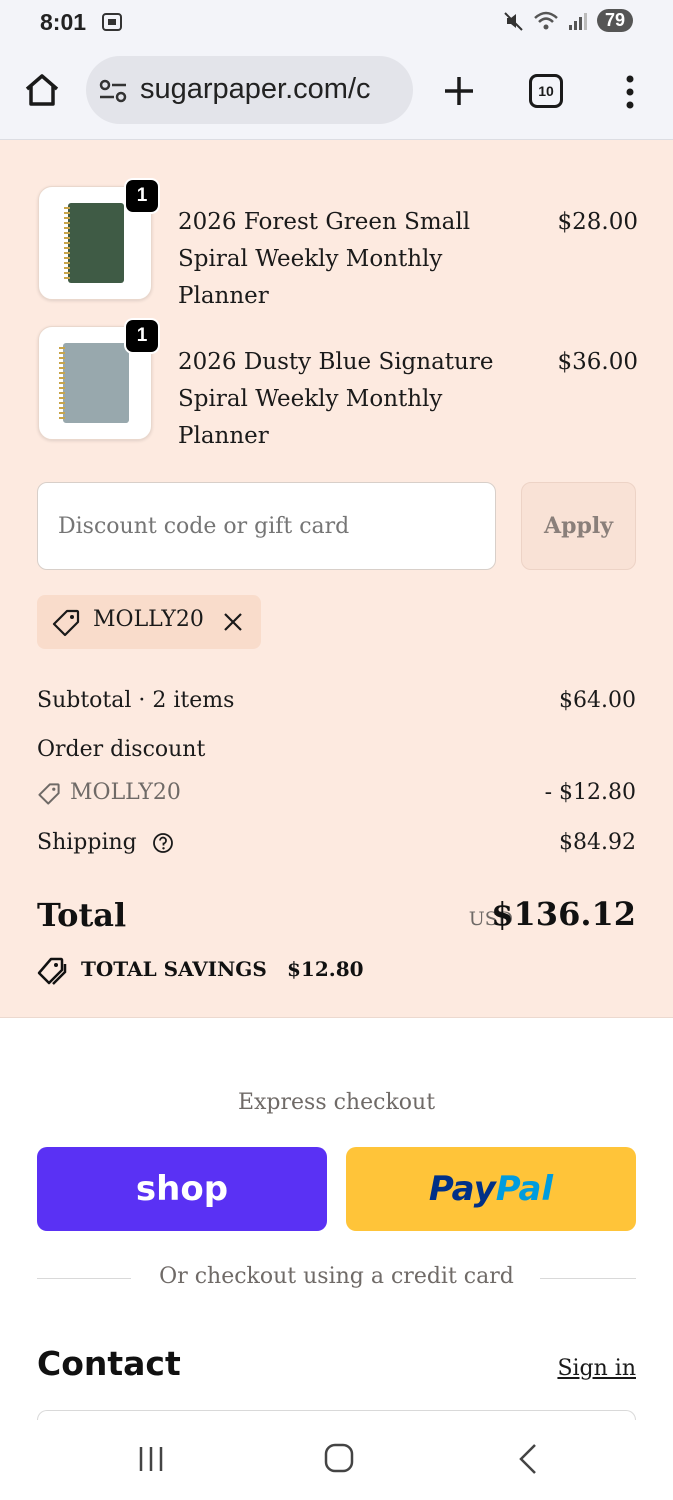  Describe the element at coordinates (336, 1102) in the screenshot. I see `express-checkout-title: Express checkout` at that location.